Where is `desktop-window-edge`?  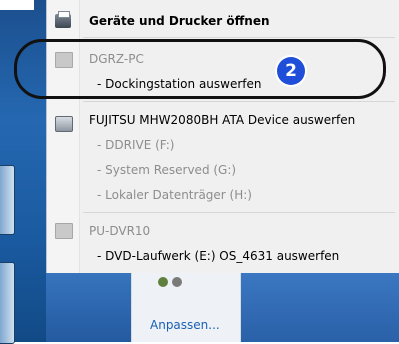
desktop-window-edge is located at coordinates (17, 5).